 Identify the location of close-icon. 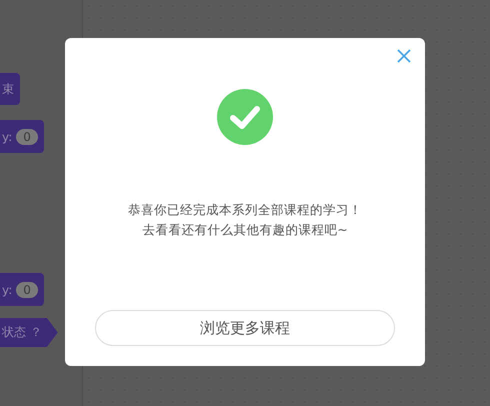
(404, 56).